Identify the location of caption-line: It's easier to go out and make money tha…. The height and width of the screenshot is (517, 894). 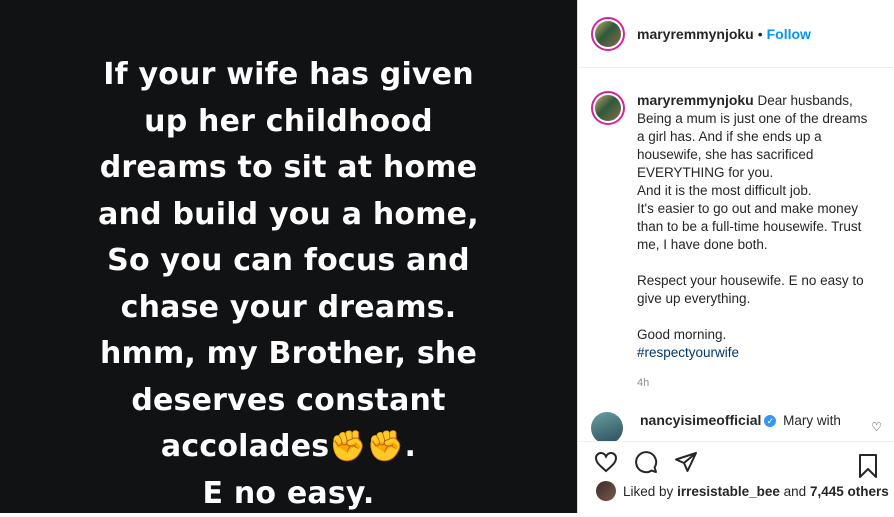
(757, 227).